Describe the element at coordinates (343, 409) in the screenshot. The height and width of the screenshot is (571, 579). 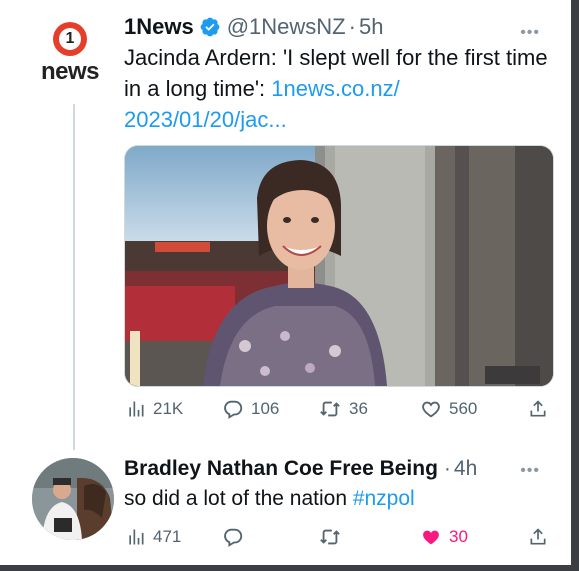
I see `retweet-button: 36` at that location.